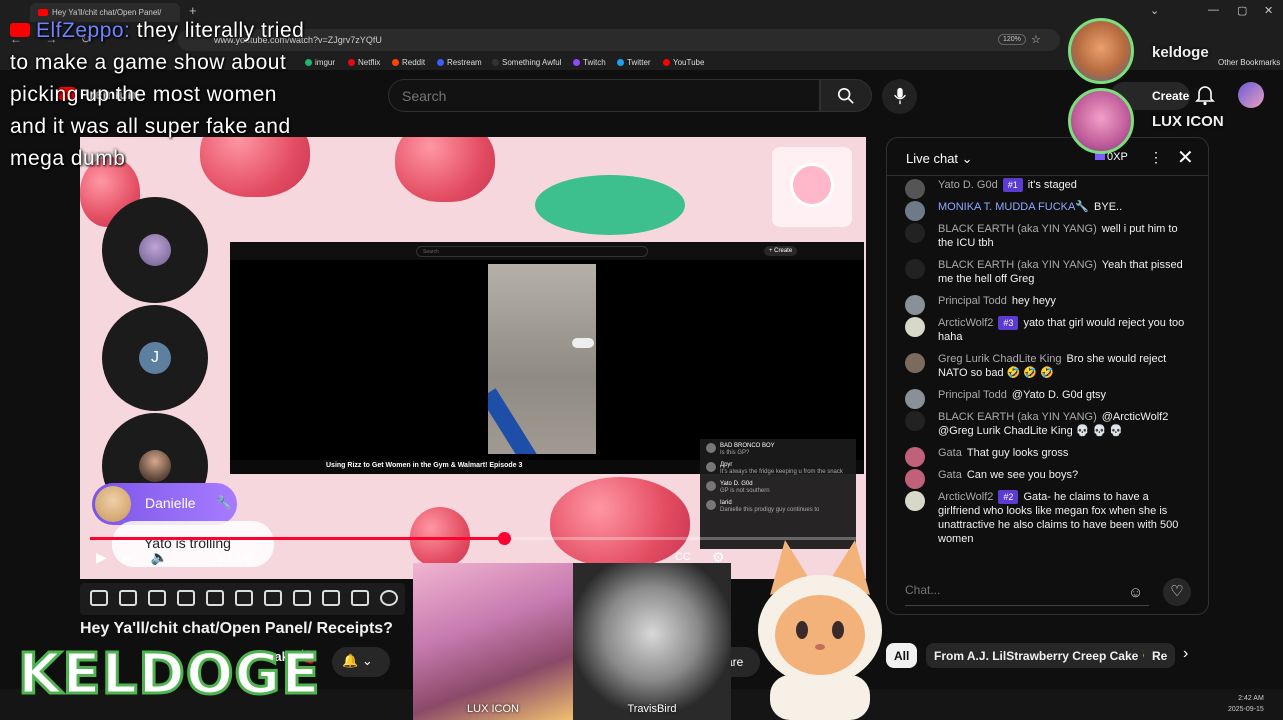 This screenshot has width=1283, height=720. I want to click on live-chat-mode-select: Live chat ⌄, so click(939, 159).